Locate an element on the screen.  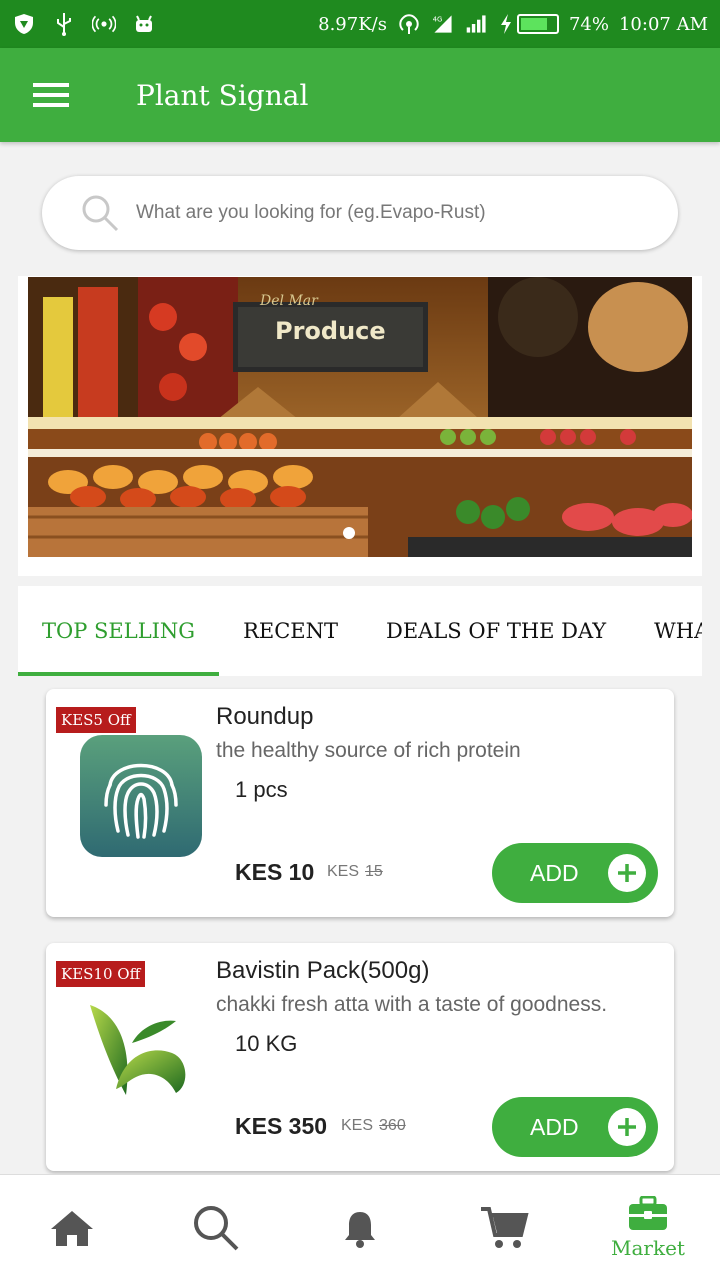
discount-badge: KES5 Off is located at coordinates (96, 720).